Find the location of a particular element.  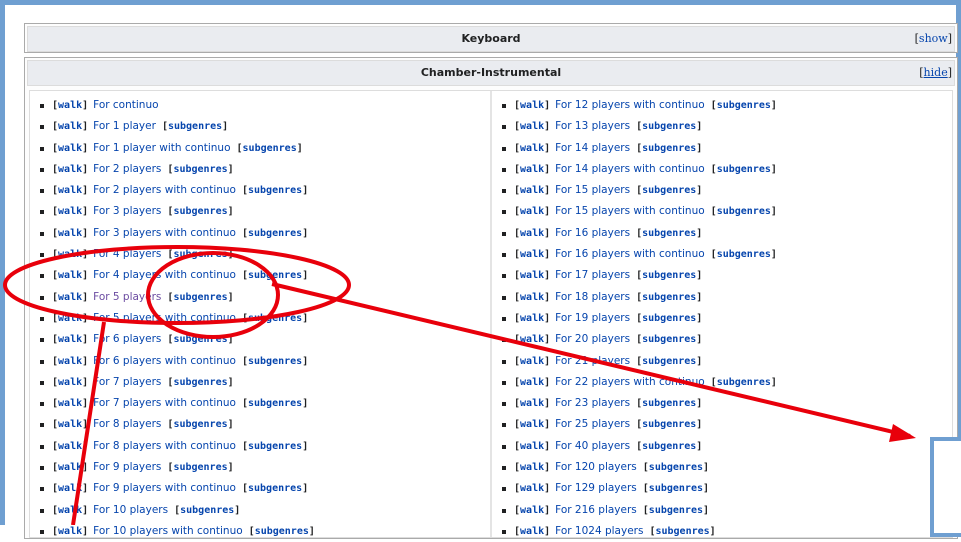

keyboard-toggle: [show] is located at coordinates (933, 39).